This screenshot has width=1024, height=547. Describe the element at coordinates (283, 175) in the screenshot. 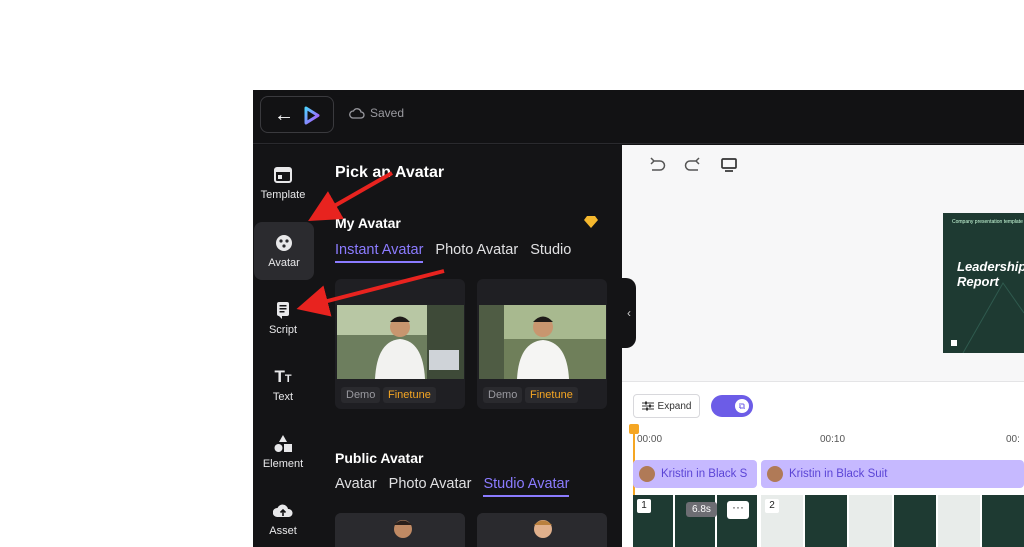

I see `template-icon` at that location.